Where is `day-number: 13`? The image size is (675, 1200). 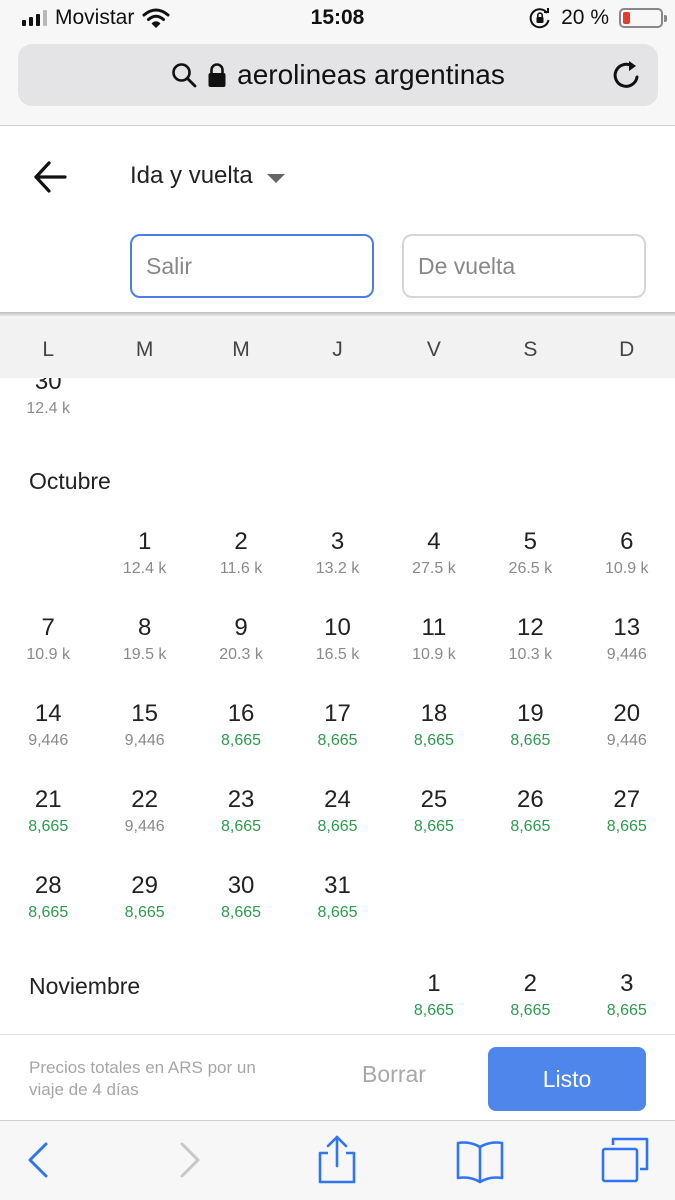 day-number: 13 is located at coordinates (627, 627).